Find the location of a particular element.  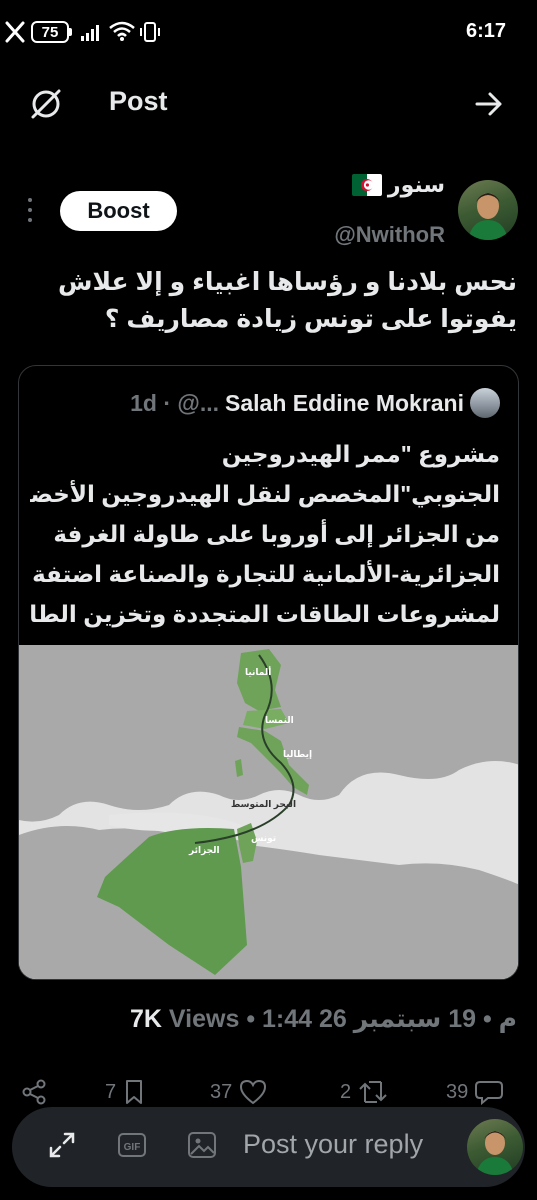

wifi-icon is located at coordinates (122, 31).